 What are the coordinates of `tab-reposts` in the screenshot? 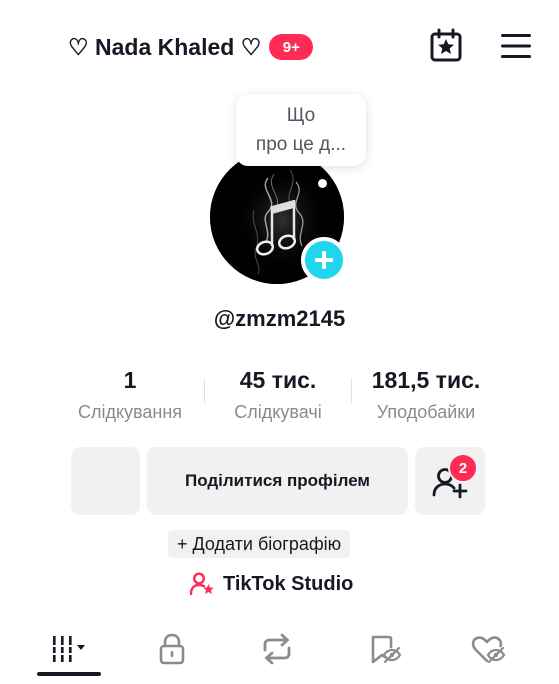 It's located at (277, 649).